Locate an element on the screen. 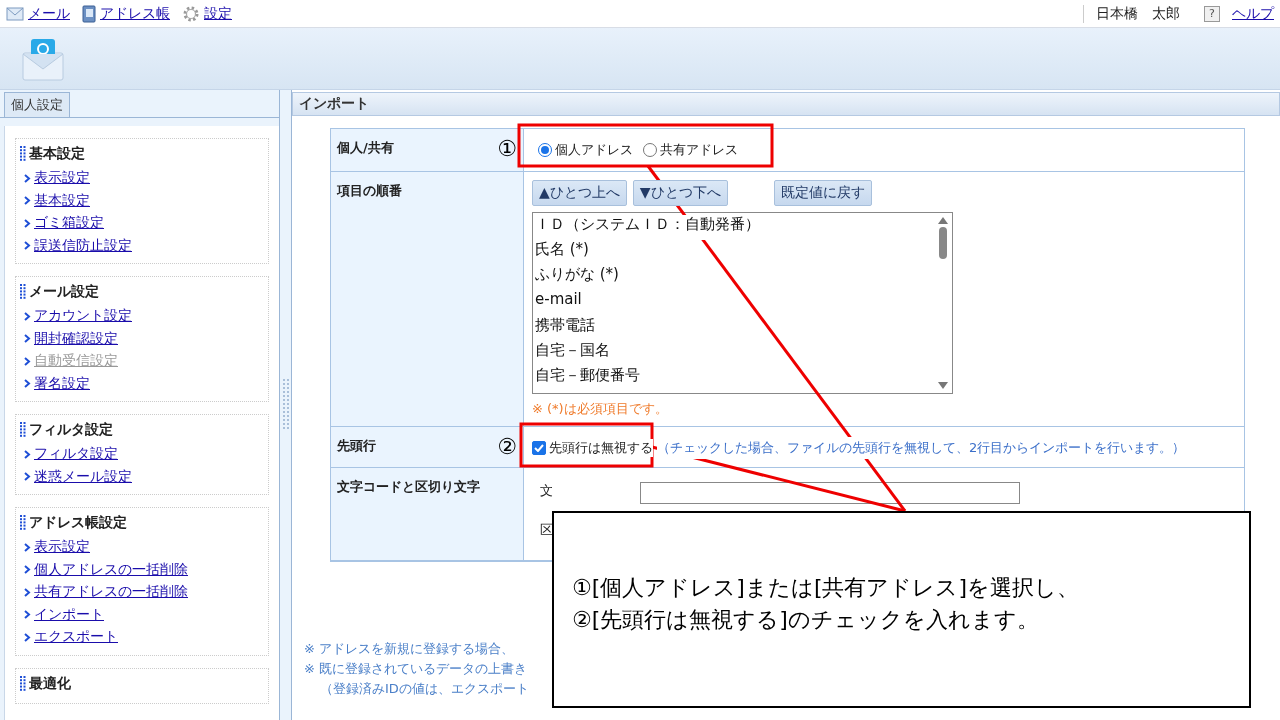 Image resolution: width=1280 pixels, height=720 pixels. sidebar-link: アカウント設定 is located at coordinates (83, 316).